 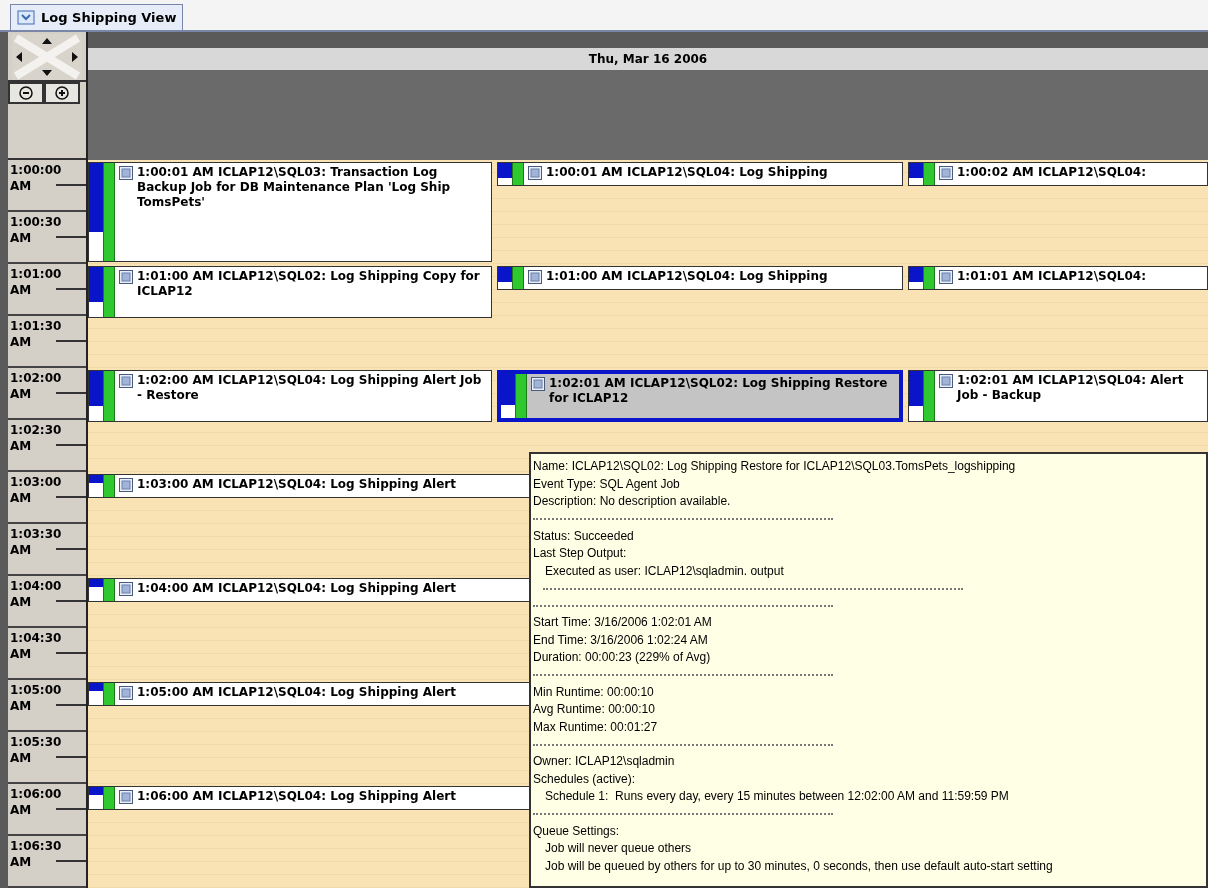 I want to click on date-header: Thu, Mar 16 2006, so click(x=648, y=59).